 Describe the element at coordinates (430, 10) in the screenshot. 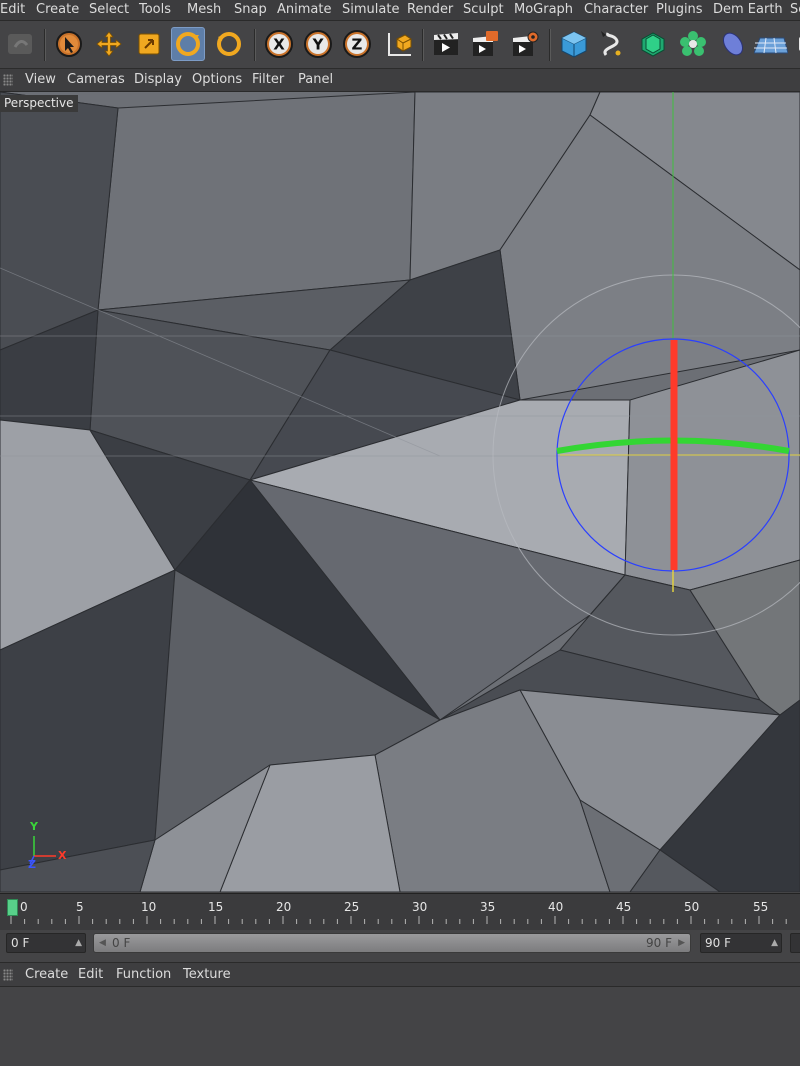

I see `menu-render: Render` at that location.